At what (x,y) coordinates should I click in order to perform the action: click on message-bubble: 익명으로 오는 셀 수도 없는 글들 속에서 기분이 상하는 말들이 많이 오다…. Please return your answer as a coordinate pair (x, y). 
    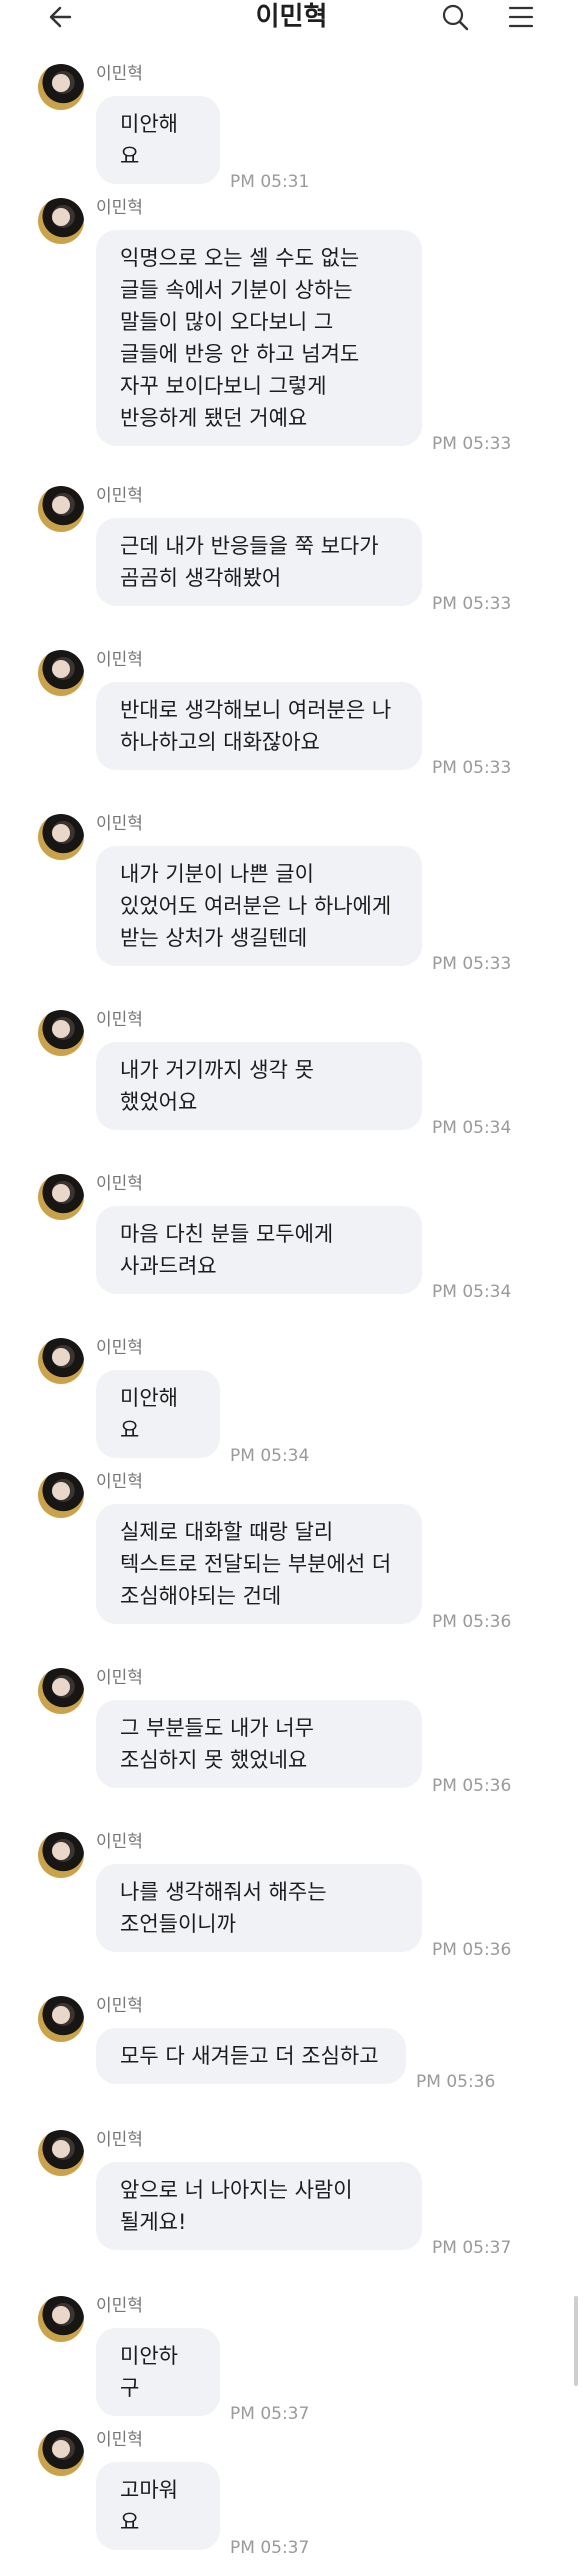
    Looking at the image, I should click on (259, 338).